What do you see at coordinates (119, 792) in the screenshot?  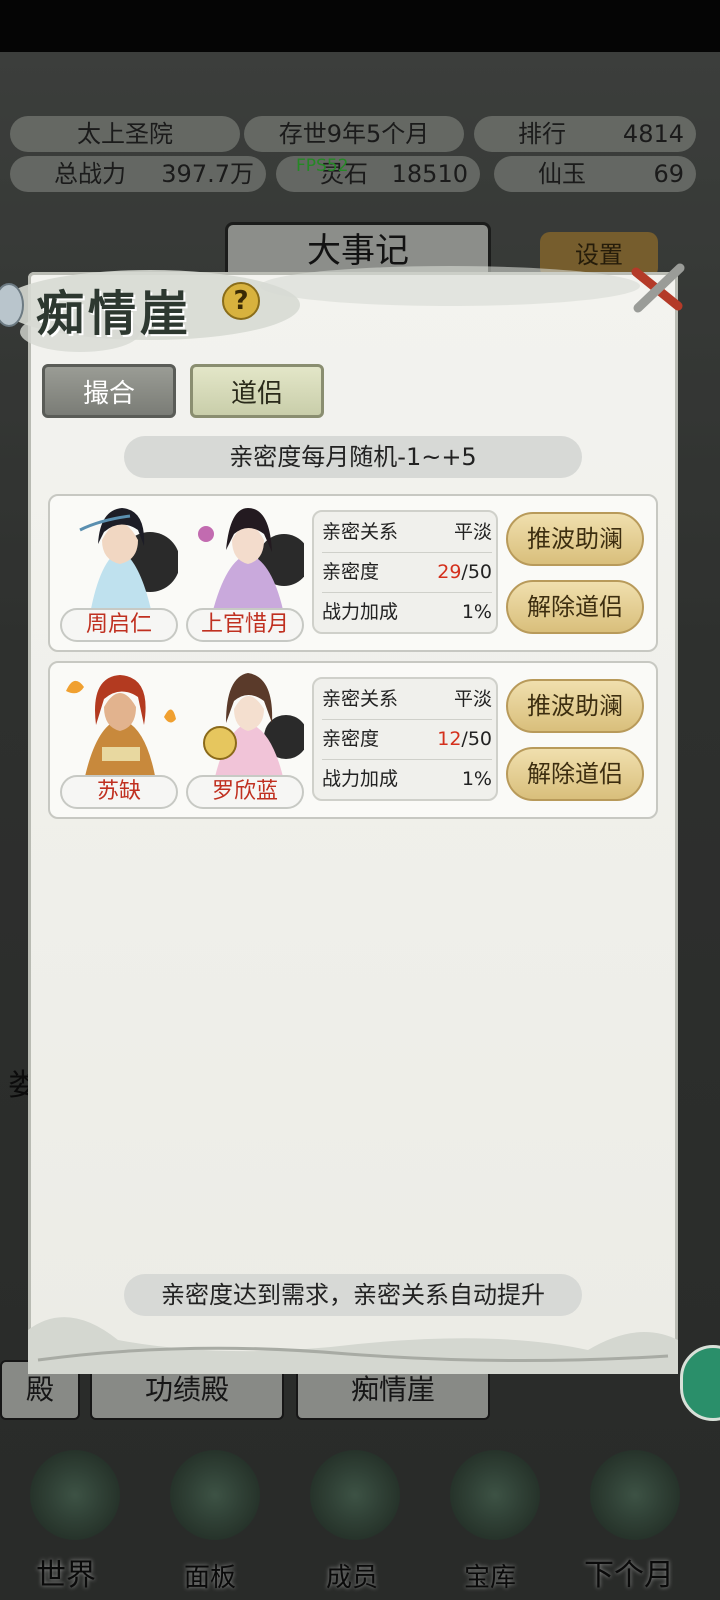 I see `male-name: 苏缺` at bounding box center [119, 792].